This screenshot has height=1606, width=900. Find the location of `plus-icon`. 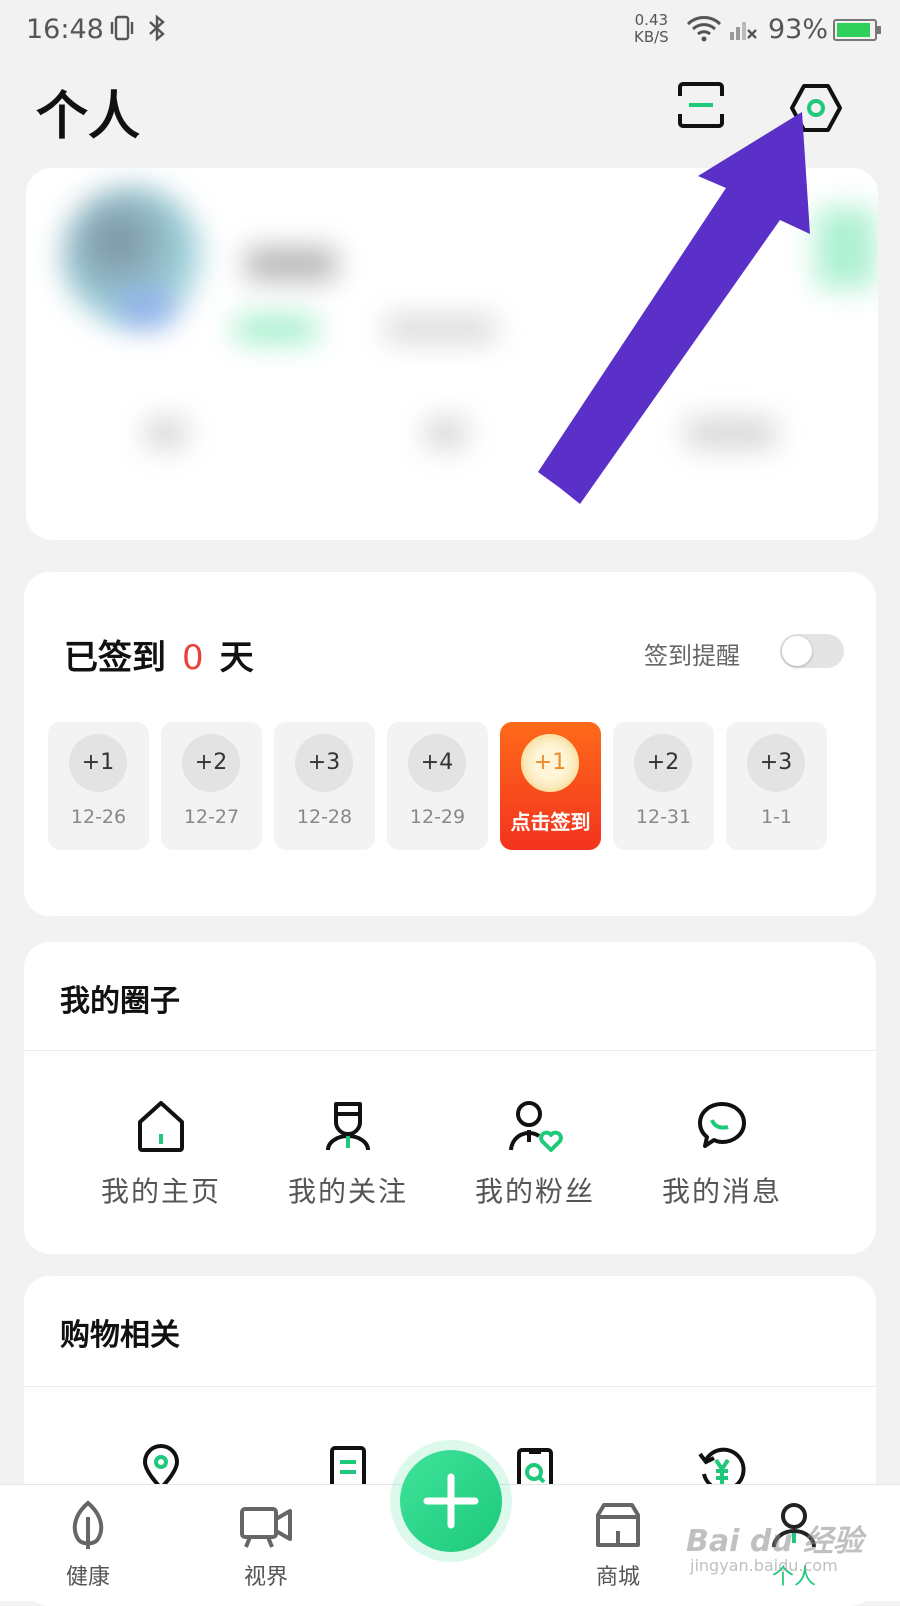

plus-icon is located at coordinates (451, 1501).